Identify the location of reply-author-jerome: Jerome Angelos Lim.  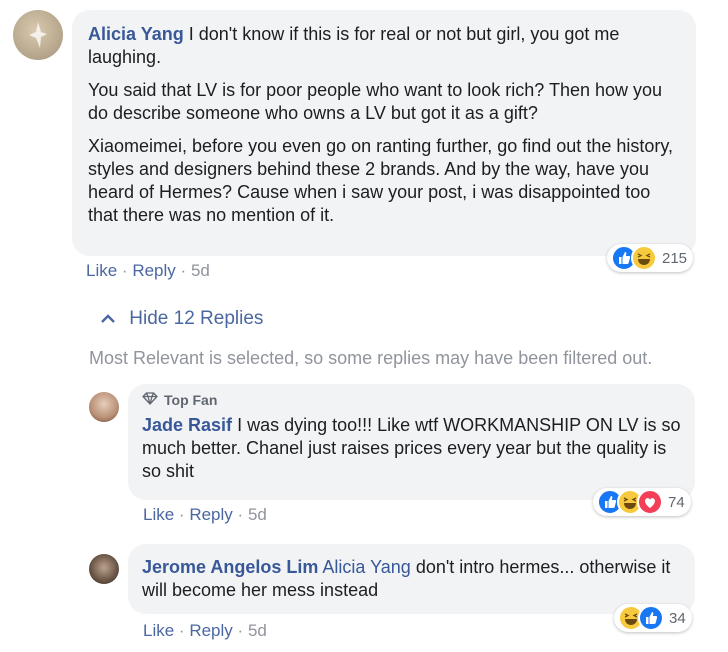
(230, 567).